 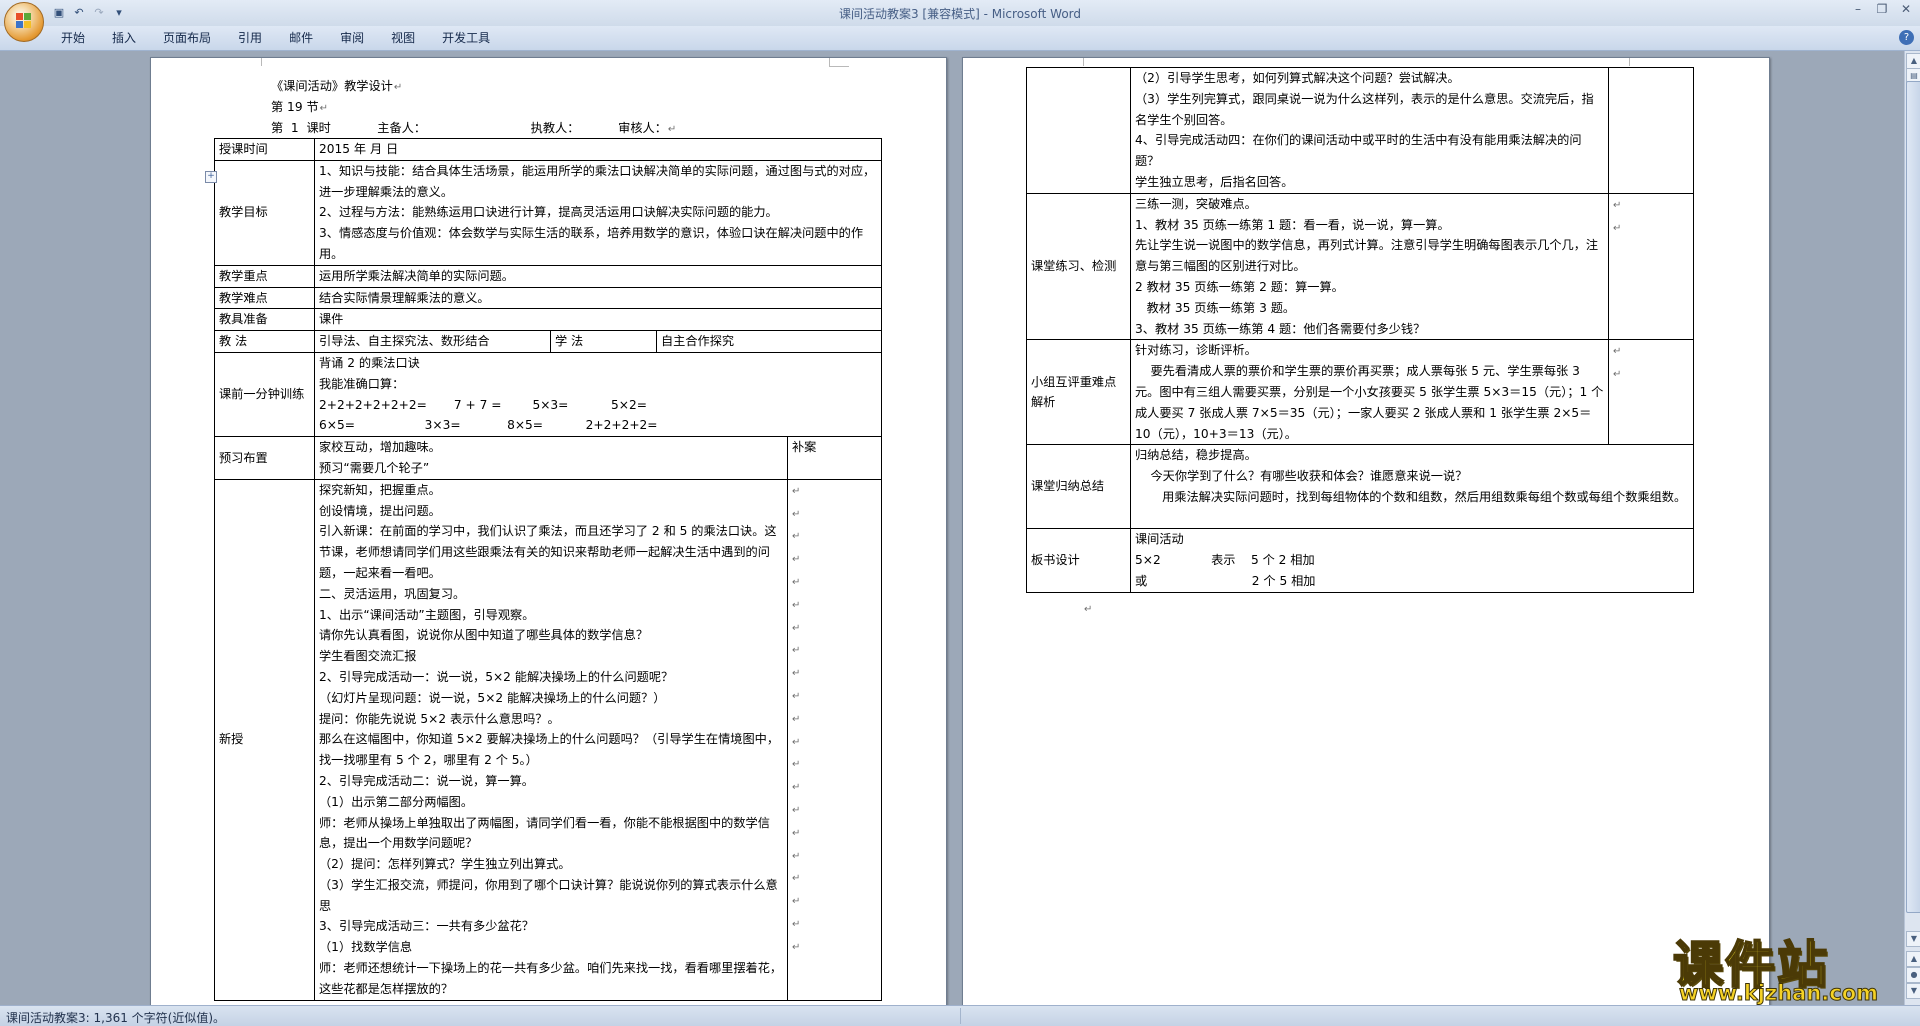 What do you see at coordinates (264, 149) in the screenshot?
I see `label-time: 授课时间` at bounding box center [264, 149].